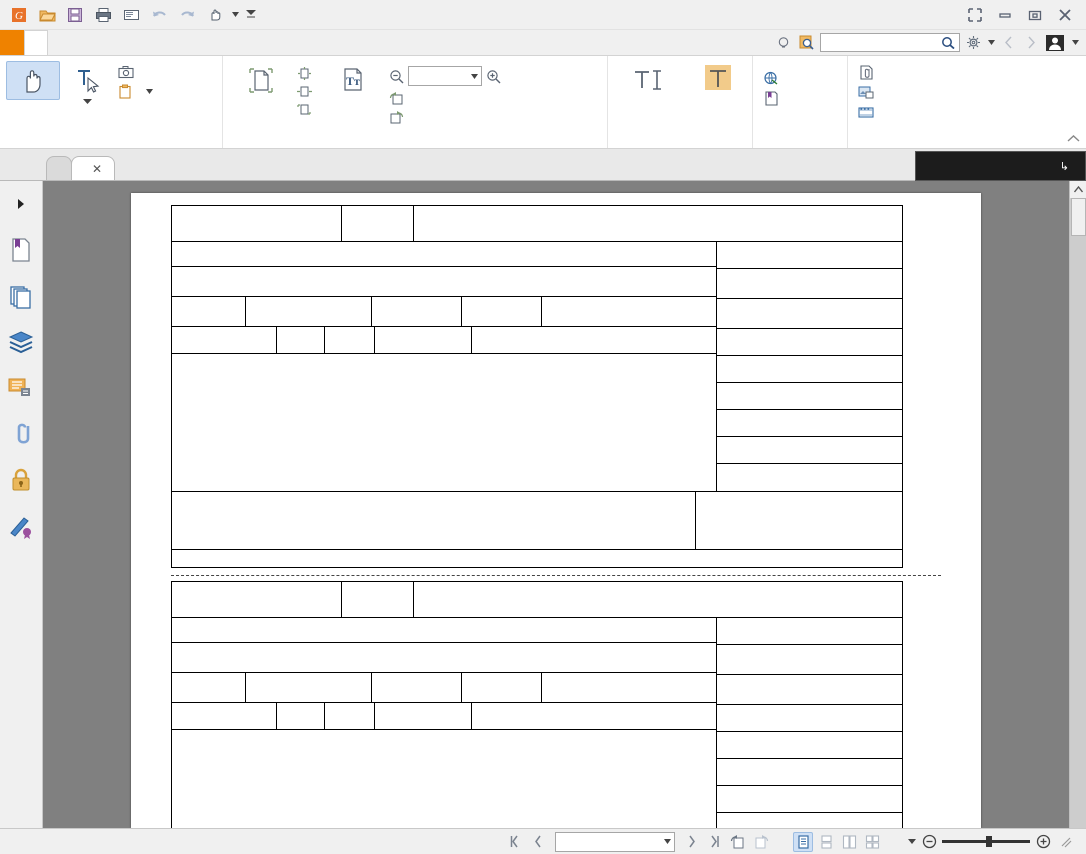 This screenshot has height=854, width=1086. What do you see at coordinates (989, 841) in the screenshot?
I see `zoom-slider-thumb` at bounding box center [989, 841].